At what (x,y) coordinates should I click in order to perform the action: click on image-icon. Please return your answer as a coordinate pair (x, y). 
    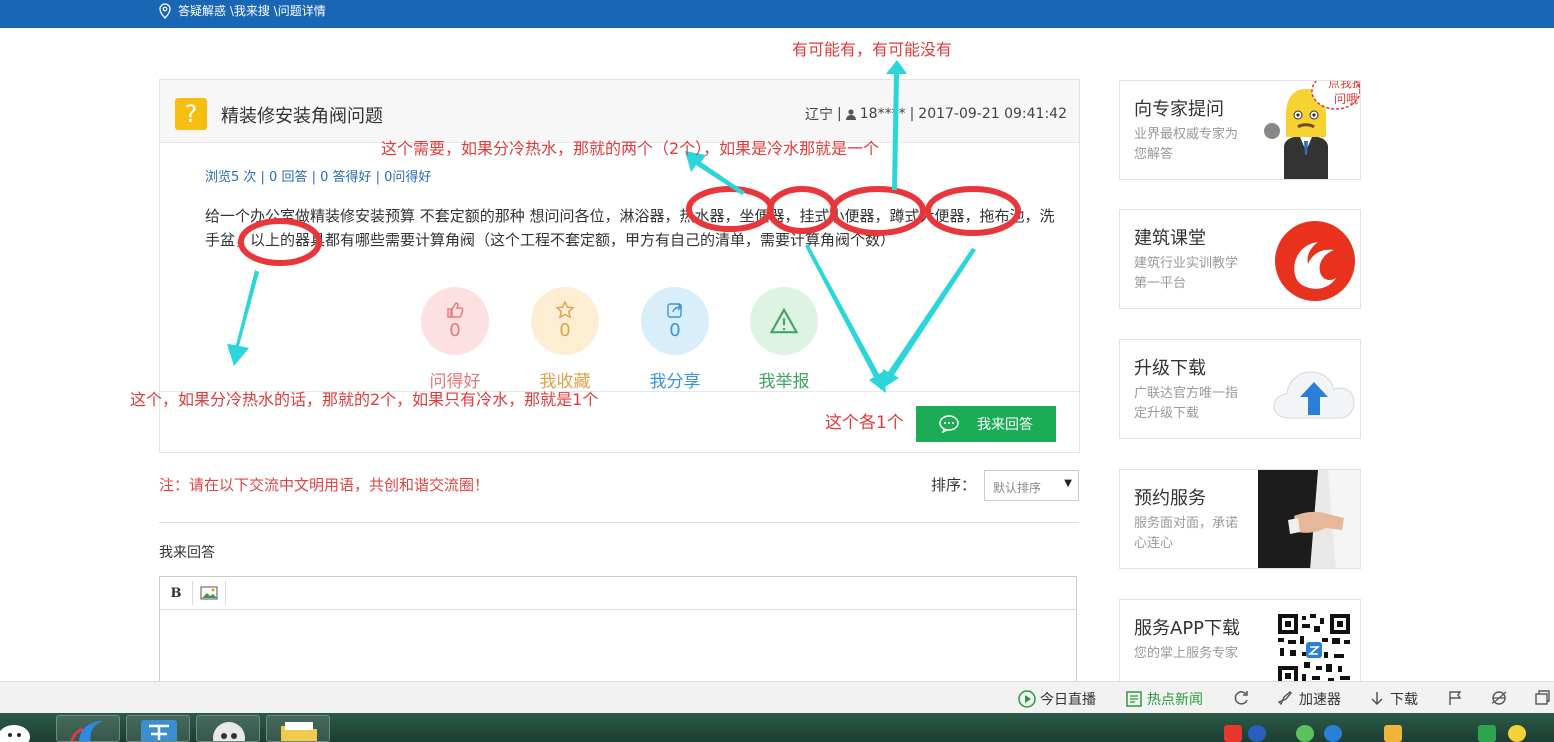
    Looking at the image, I should click on (209, 593).